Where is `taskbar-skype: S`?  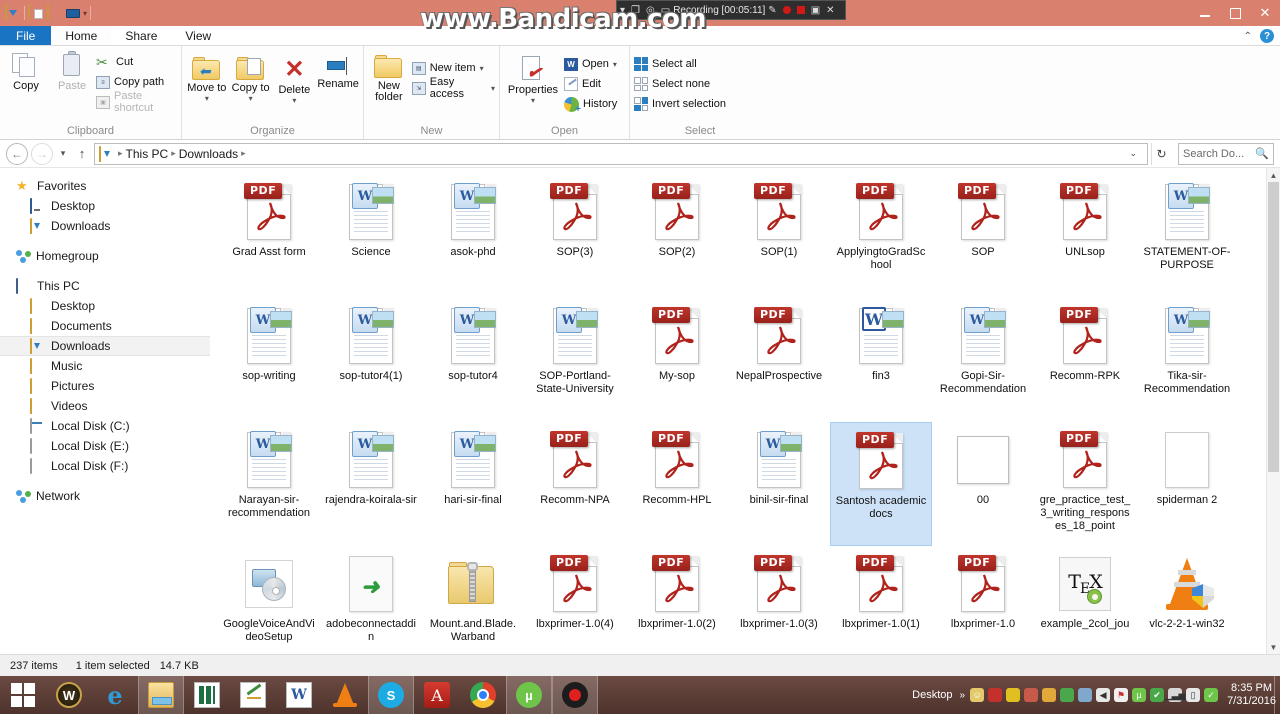
taskbar-skype: S is located at coordinates (391, 695).